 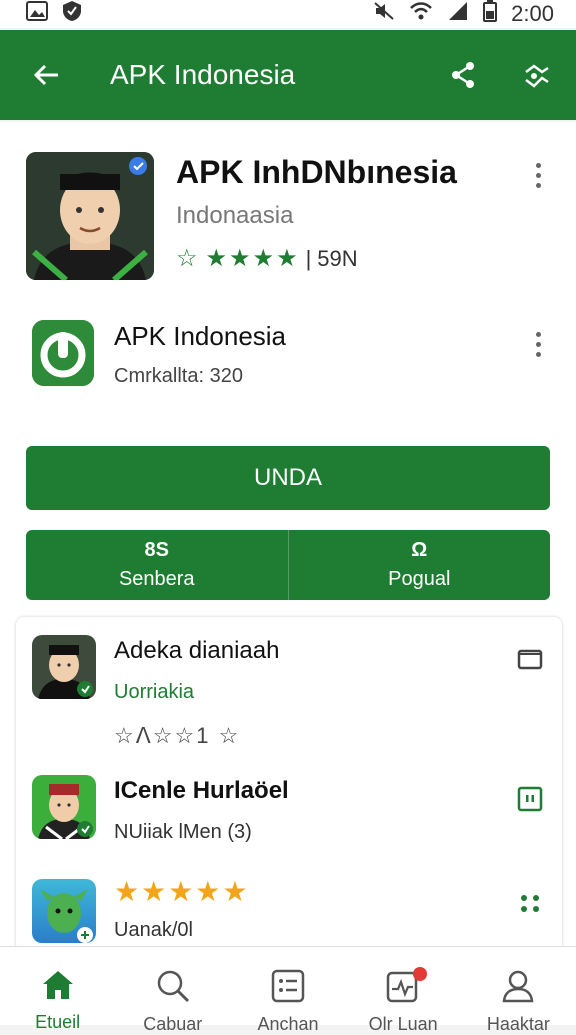 What do you see at coordinates (201, 790) in the screenshot?
I see `list-item-title: ICenle Hurlaöel` at bounding box center [201, 790].